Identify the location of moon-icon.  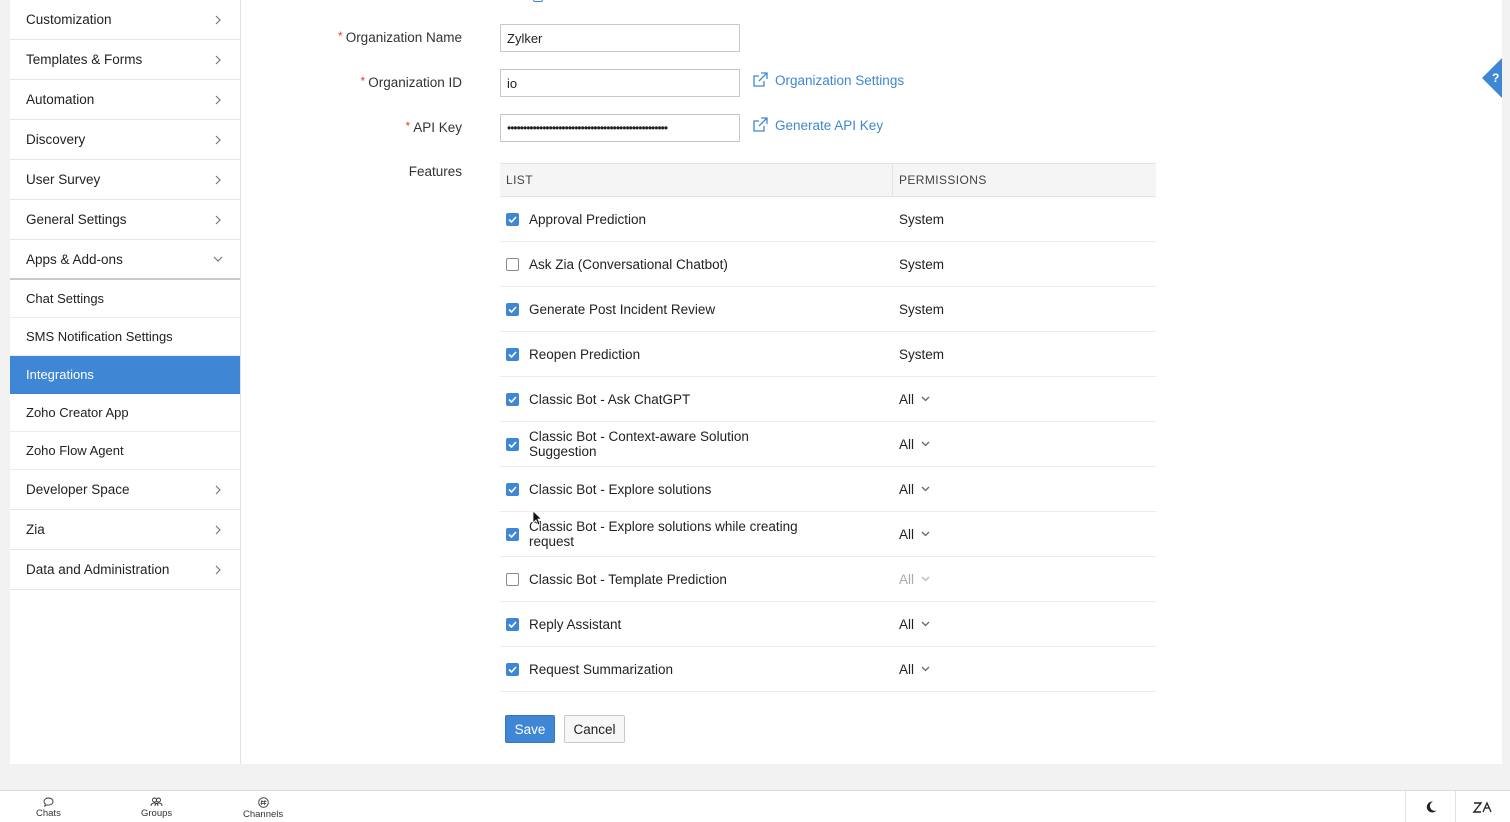
(1431, 807).